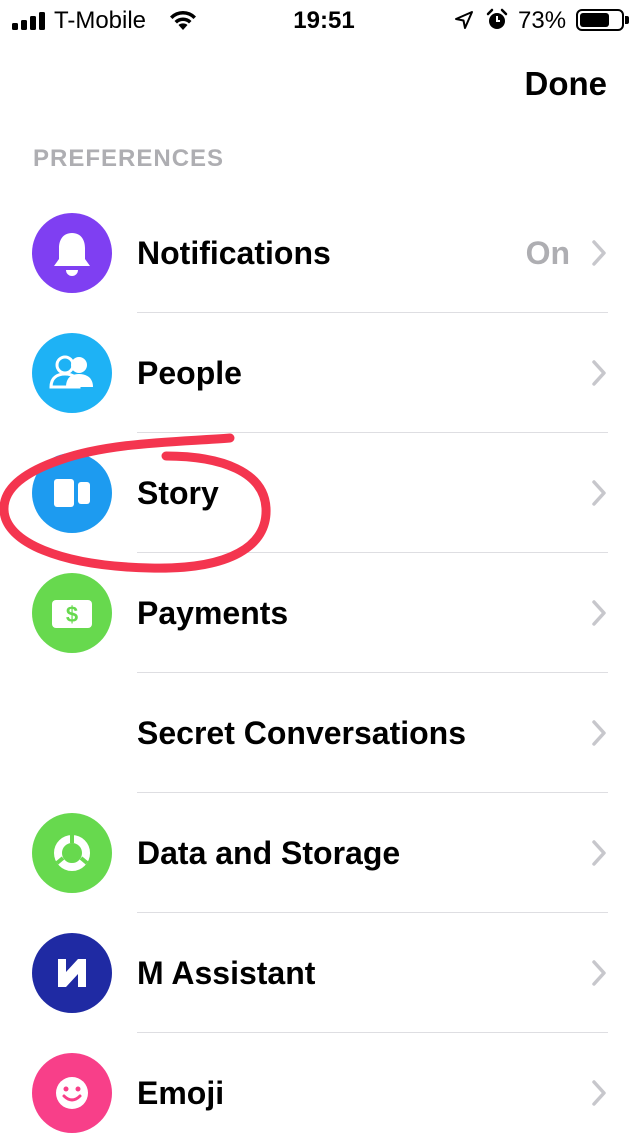  What do you see at coordinates (302, 733) in the screenshot?
I see `row-label: Secret Conversations` at bounding box center [302, 733].